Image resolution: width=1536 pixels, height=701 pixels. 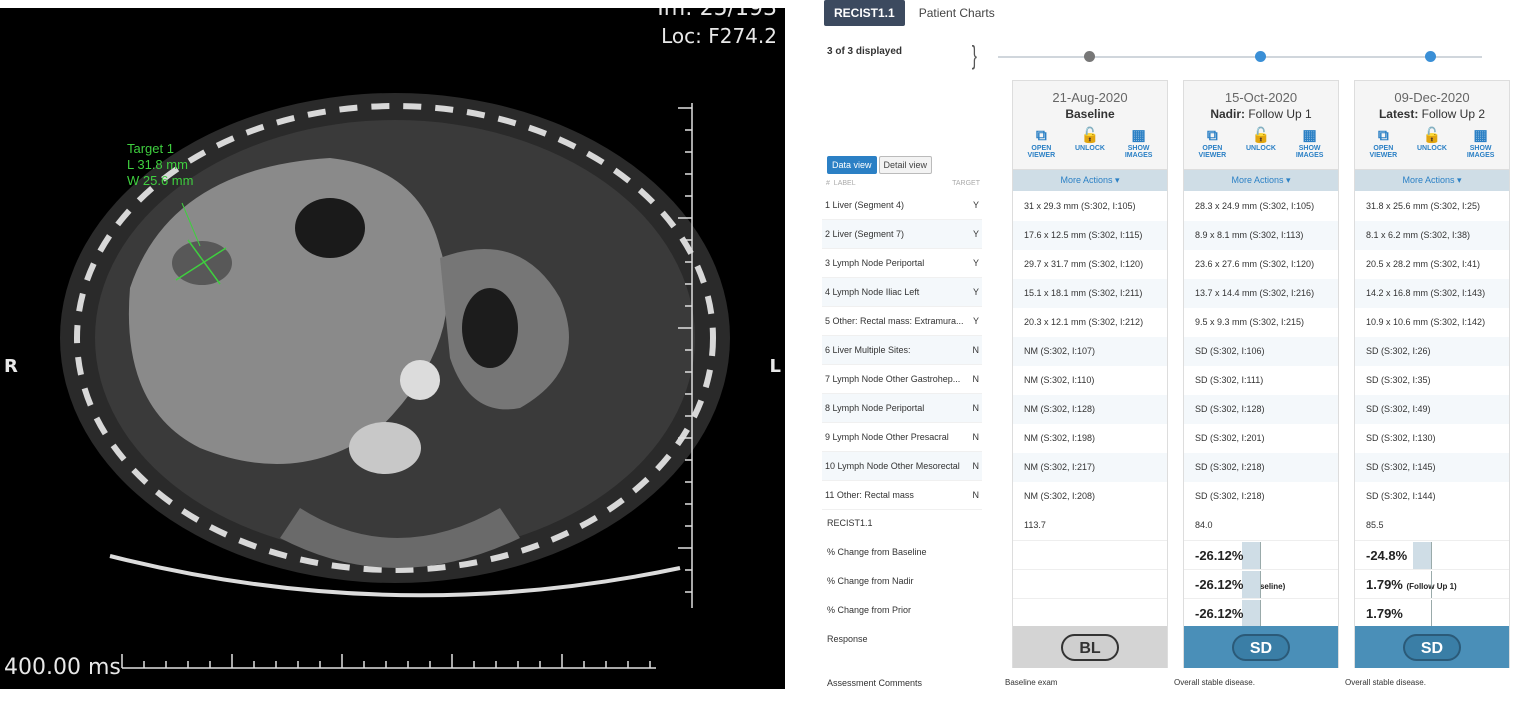 What do you see at coordinates (865, 234) in the screenshot?
I see `lesion-label: 2 Liver (Segment 7)` at bounding box center [865, 234].